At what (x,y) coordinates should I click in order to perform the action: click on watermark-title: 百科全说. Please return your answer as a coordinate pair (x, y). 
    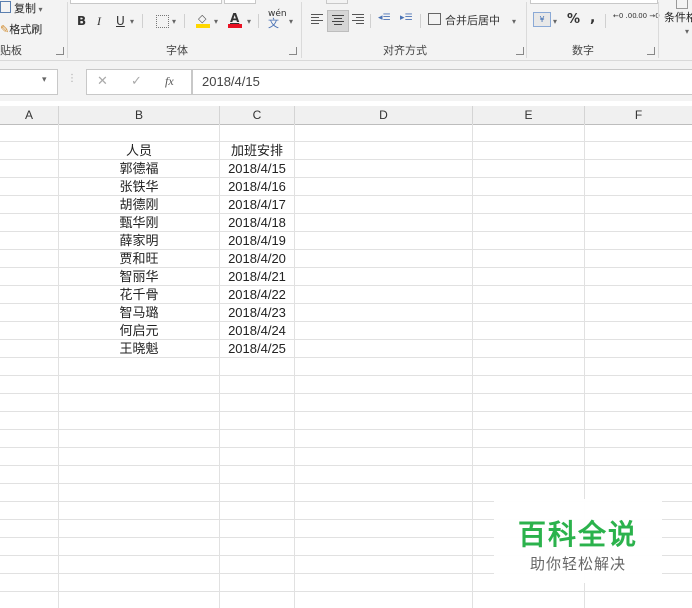
    Looking at the image, I should click on (577, 534).